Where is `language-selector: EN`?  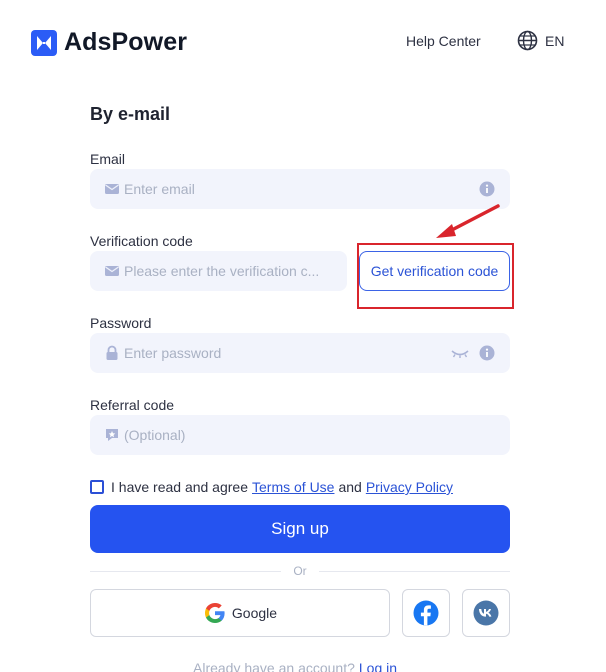 language-selector: EN is located at coordinates (540, 40).